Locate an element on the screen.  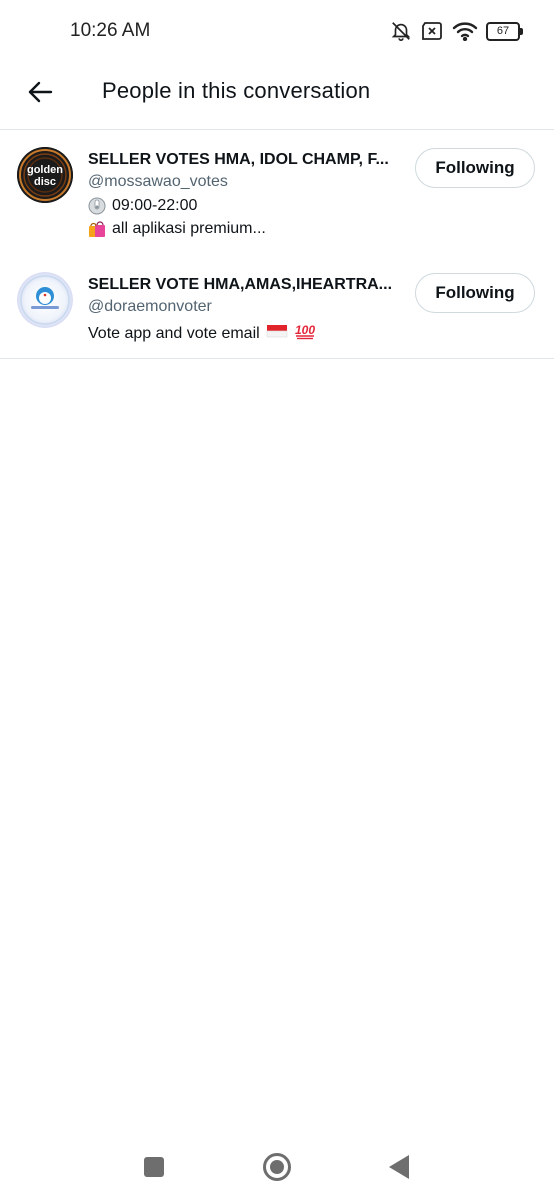
nav-bar is located at coordinates (277, 1170).